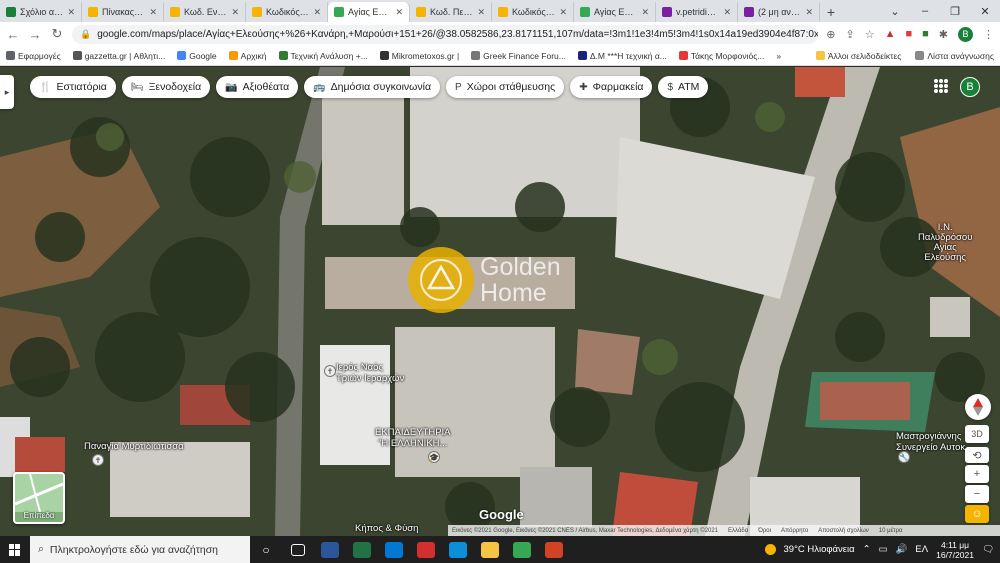 This screenshot has width=1000, height=563. What do you see at coordinates (298, 549) in the screenshot?
I see `taskview-icon` at bounding box center [298, 549].